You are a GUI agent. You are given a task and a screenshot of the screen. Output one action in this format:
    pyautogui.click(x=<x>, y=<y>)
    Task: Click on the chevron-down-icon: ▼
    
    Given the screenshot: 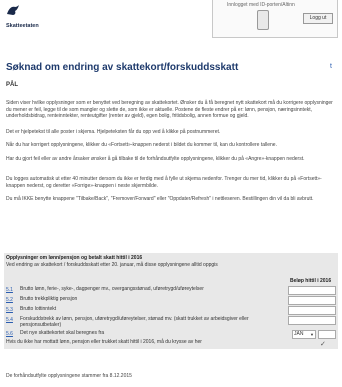 What is the action you would take?
    pyautogui.click(x=312, y=334)
    